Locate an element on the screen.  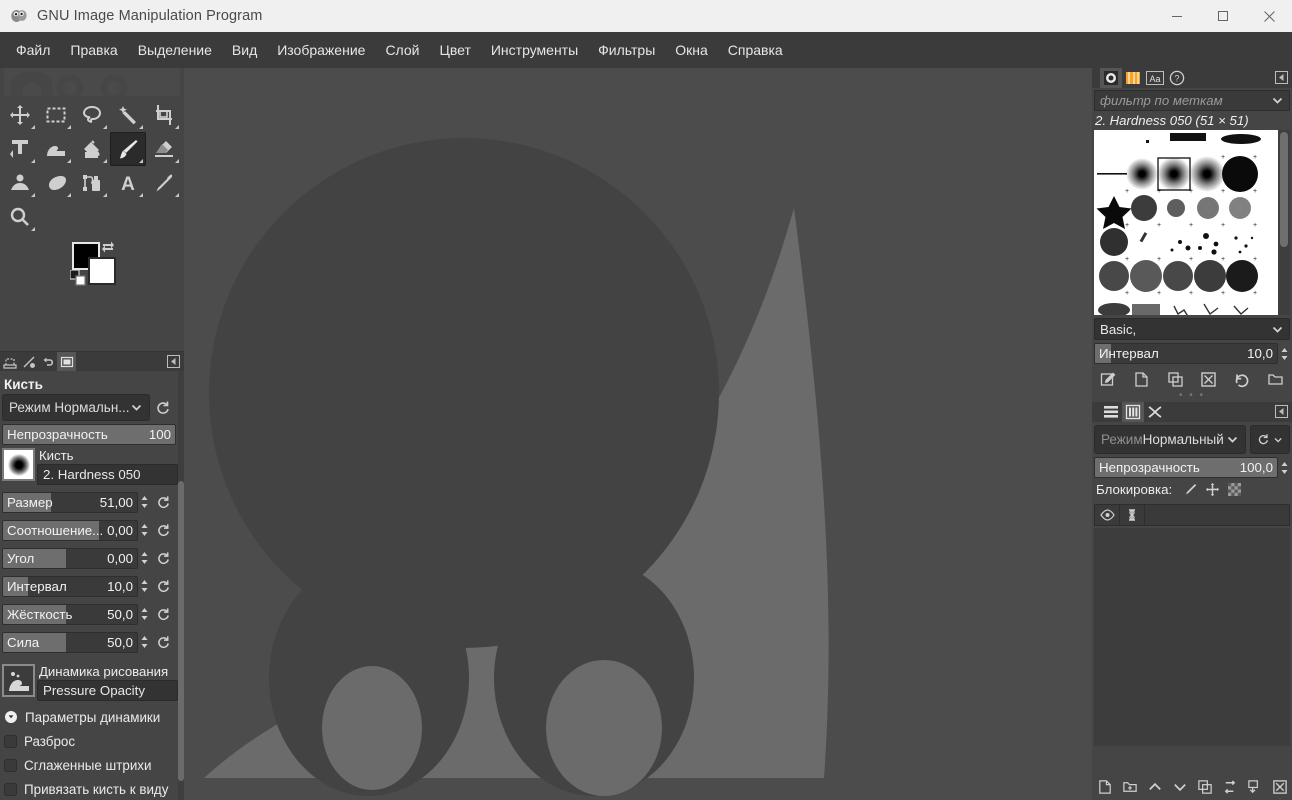
brush-name-field: 2. Hardness 050 is located at coordinates (107, 474).